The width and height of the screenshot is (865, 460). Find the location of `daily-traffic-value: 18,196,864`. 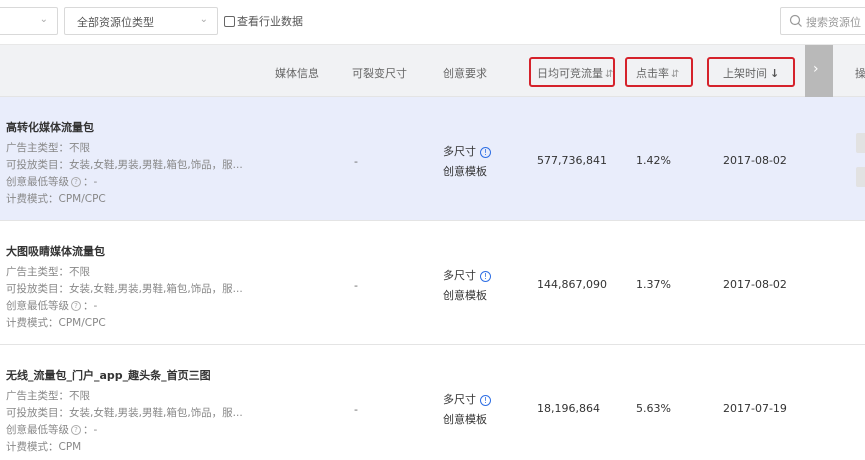

daily-traffic-value: 18,196,864 is located at coordinates (568, 408).